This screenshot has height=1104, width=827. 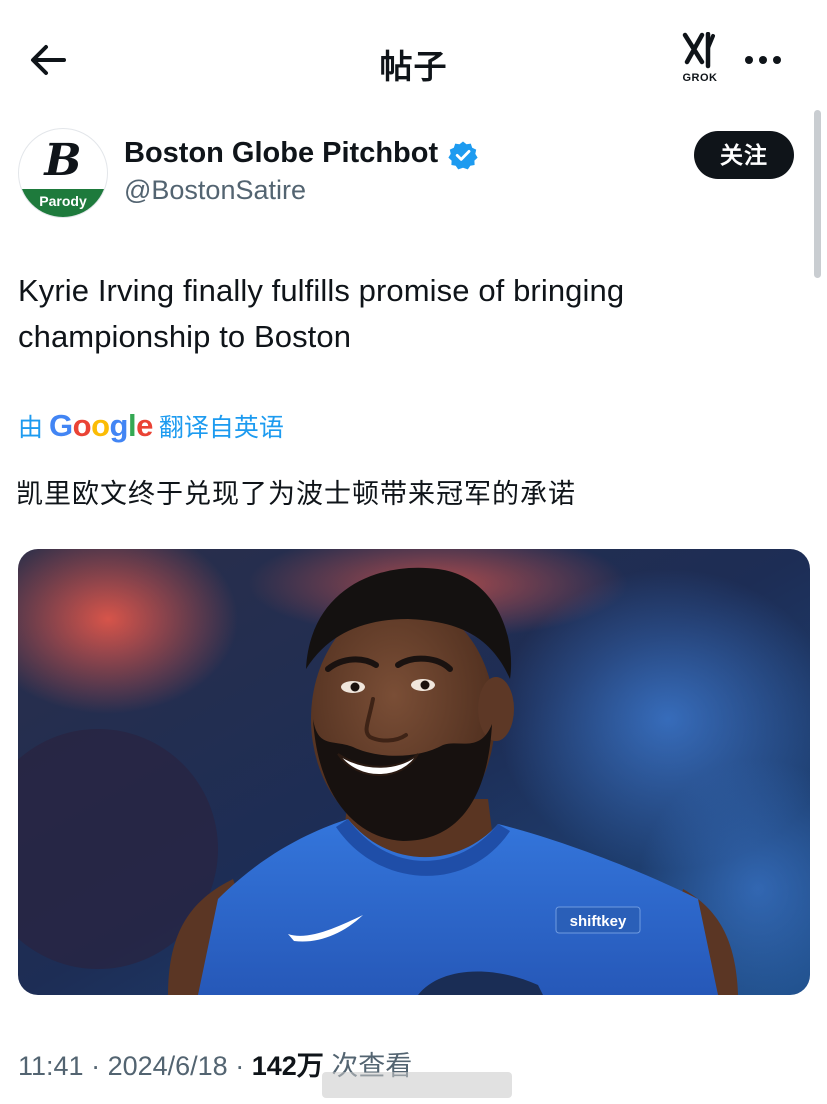 I want to click on scrollbar, so click(x=817, y=194).